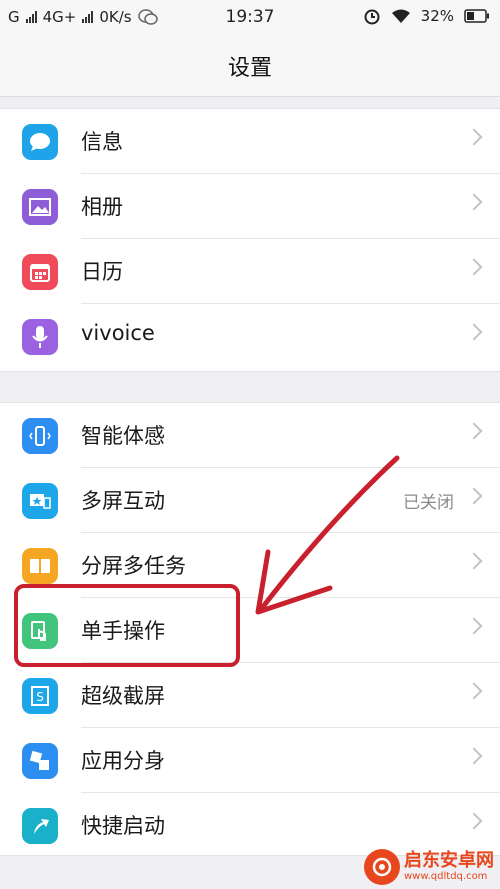  What do you see at coordinates (446, 876) in the screenshot?
I see `watermark-url: www.qdltdq.com` at bounding box center [446, 876].